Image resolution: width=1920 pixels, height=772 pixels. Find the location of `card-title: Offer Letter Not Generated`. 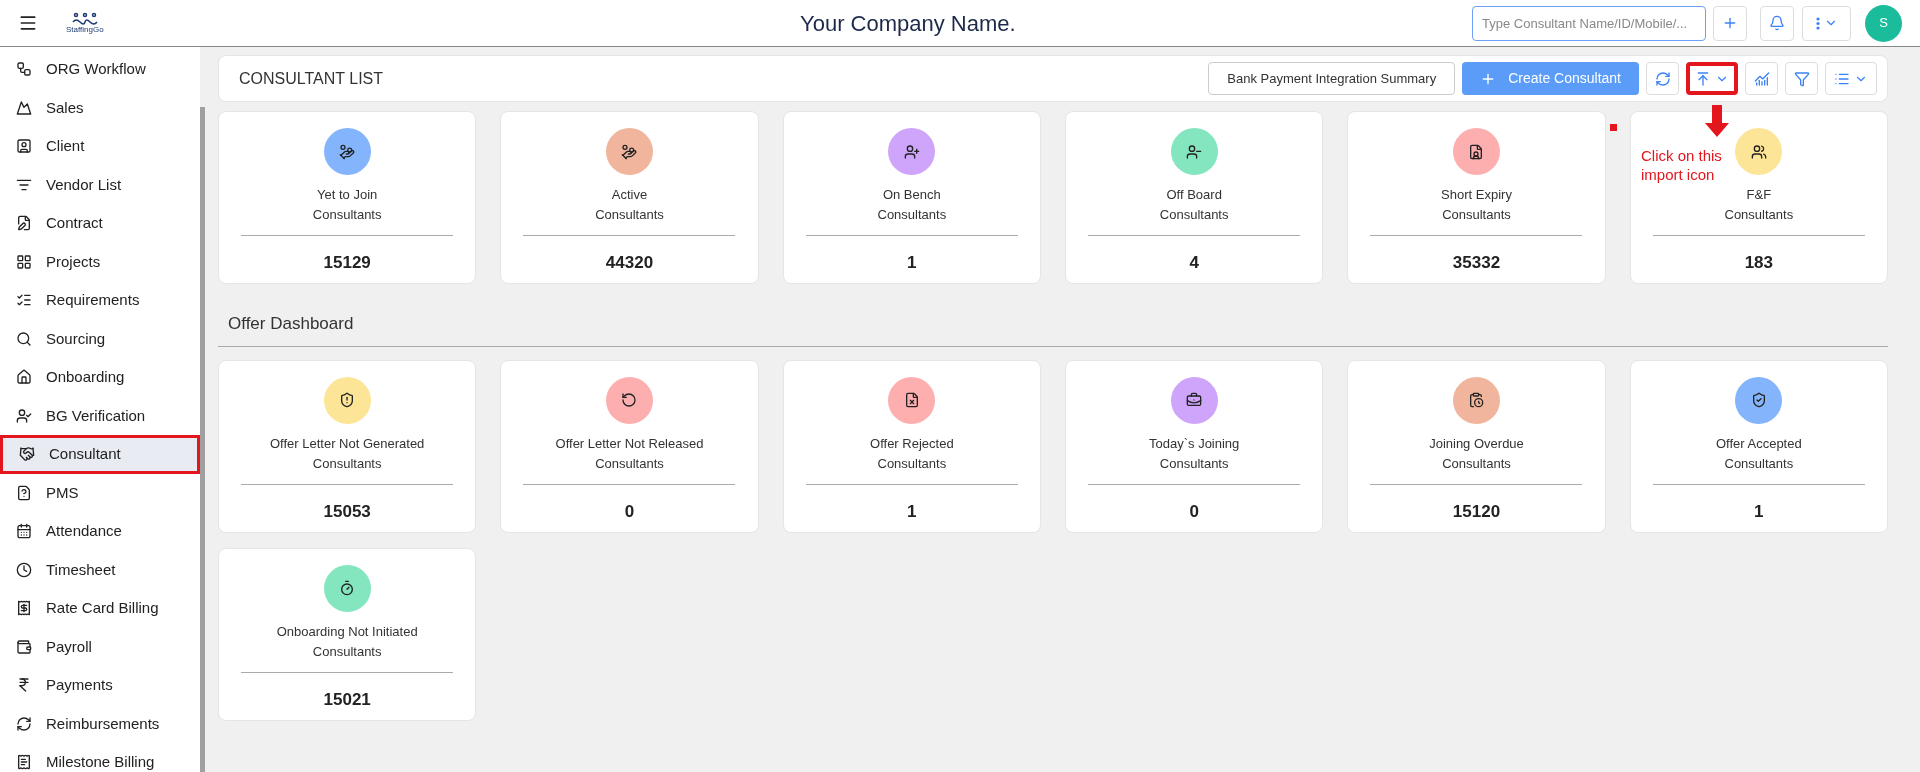

card-title: Offer Letter Not Generated is located at coordinates (347, 443).